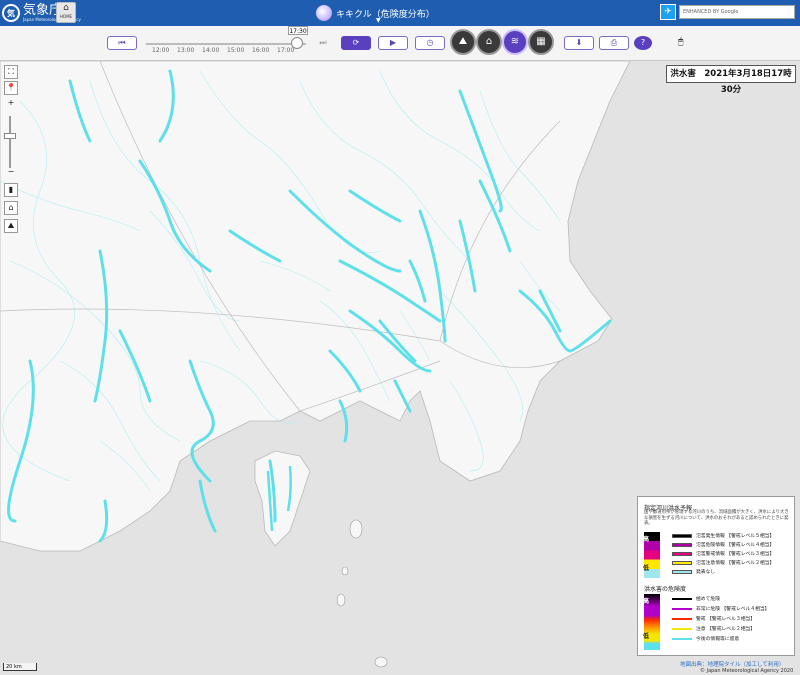 This screenshot has width=800, height=675. I want to click on legend-label: 今後の情報等に留意, so click(718, 639).